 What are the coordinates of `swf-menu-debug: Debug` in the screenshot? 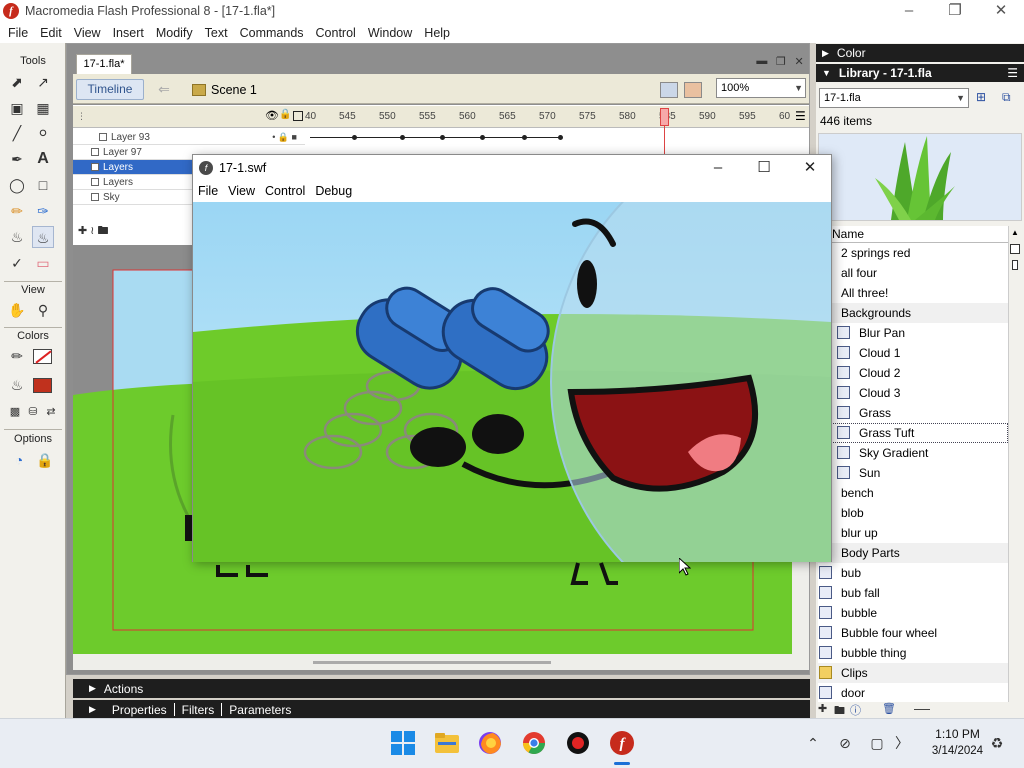 It's located at (333, 191).